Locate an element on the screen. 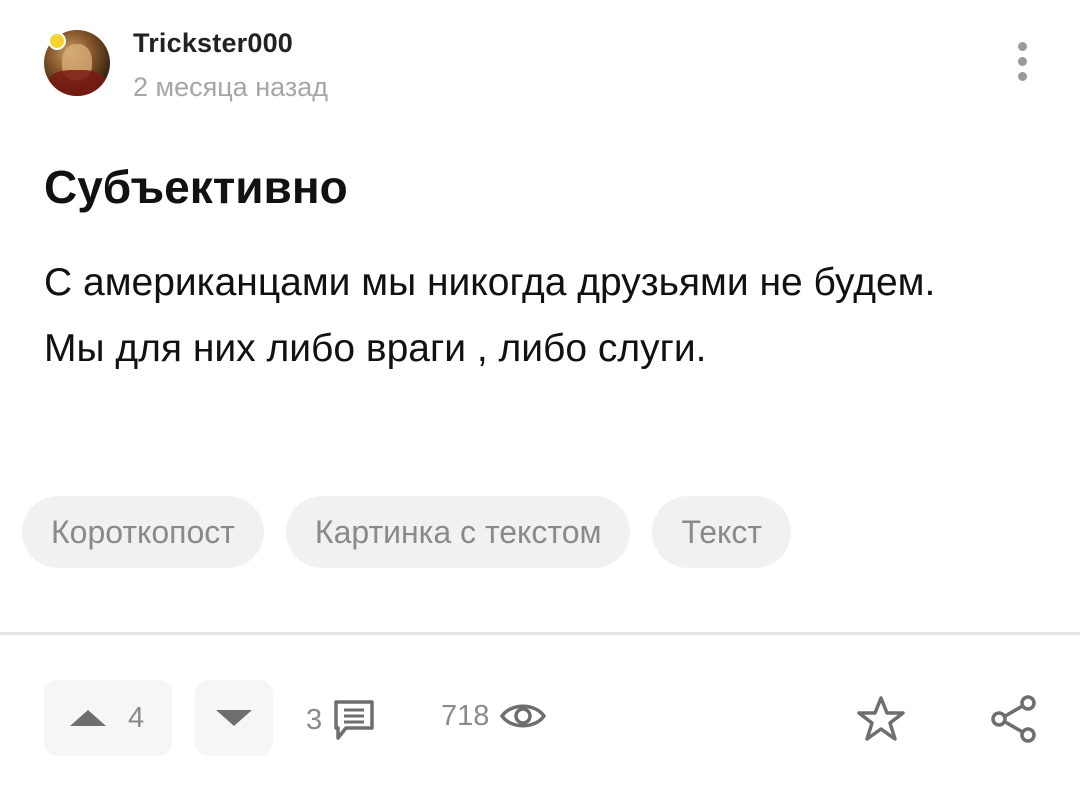 The height and width of the screenshot is (794, 1080). upvote-button: 4 is located at coordinates (108, 718).